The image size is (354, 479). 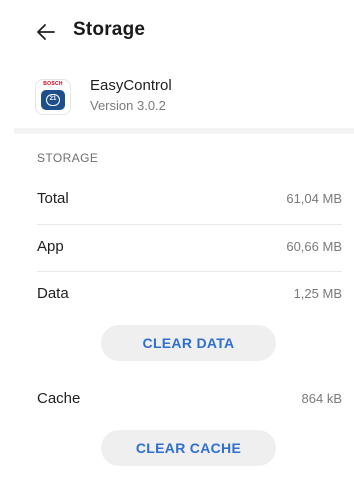 What do you see at coordinates (184, 131) in the screenshot?
I see `section-separator` at bounding box center [184, 131].